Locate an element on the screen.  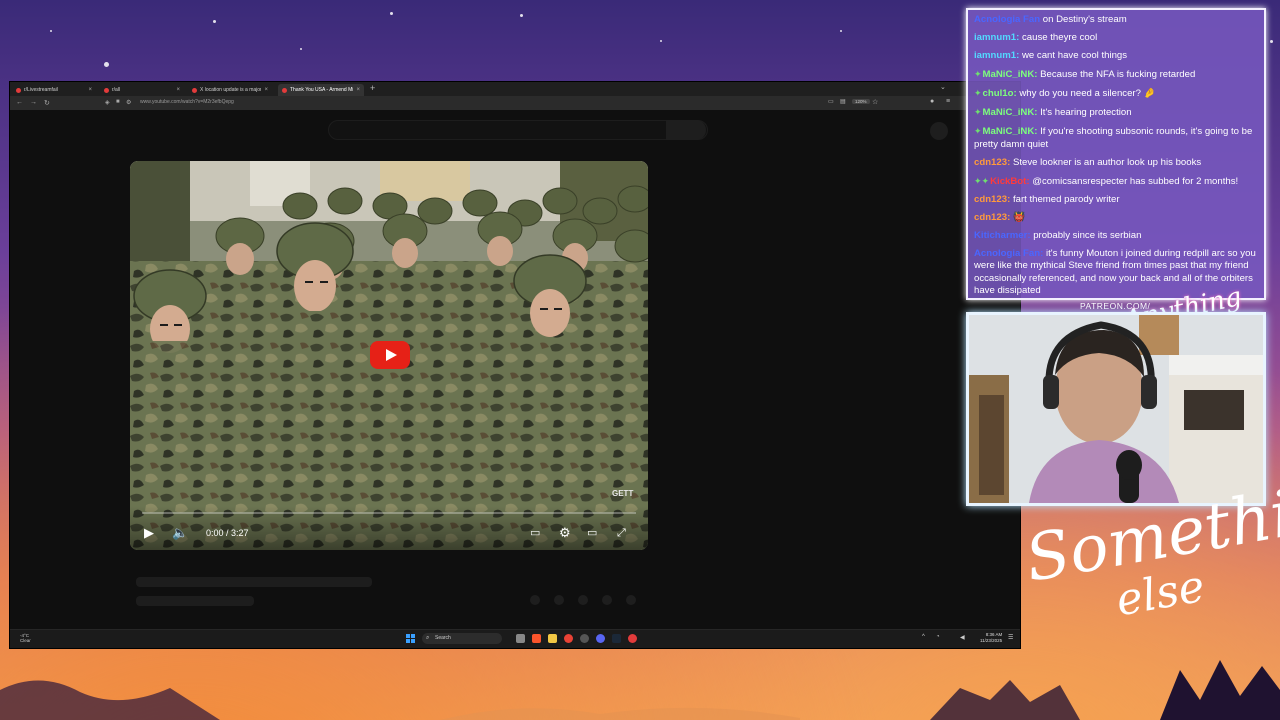
settings-icon: ⚙ is located at coordinates (565, 533).